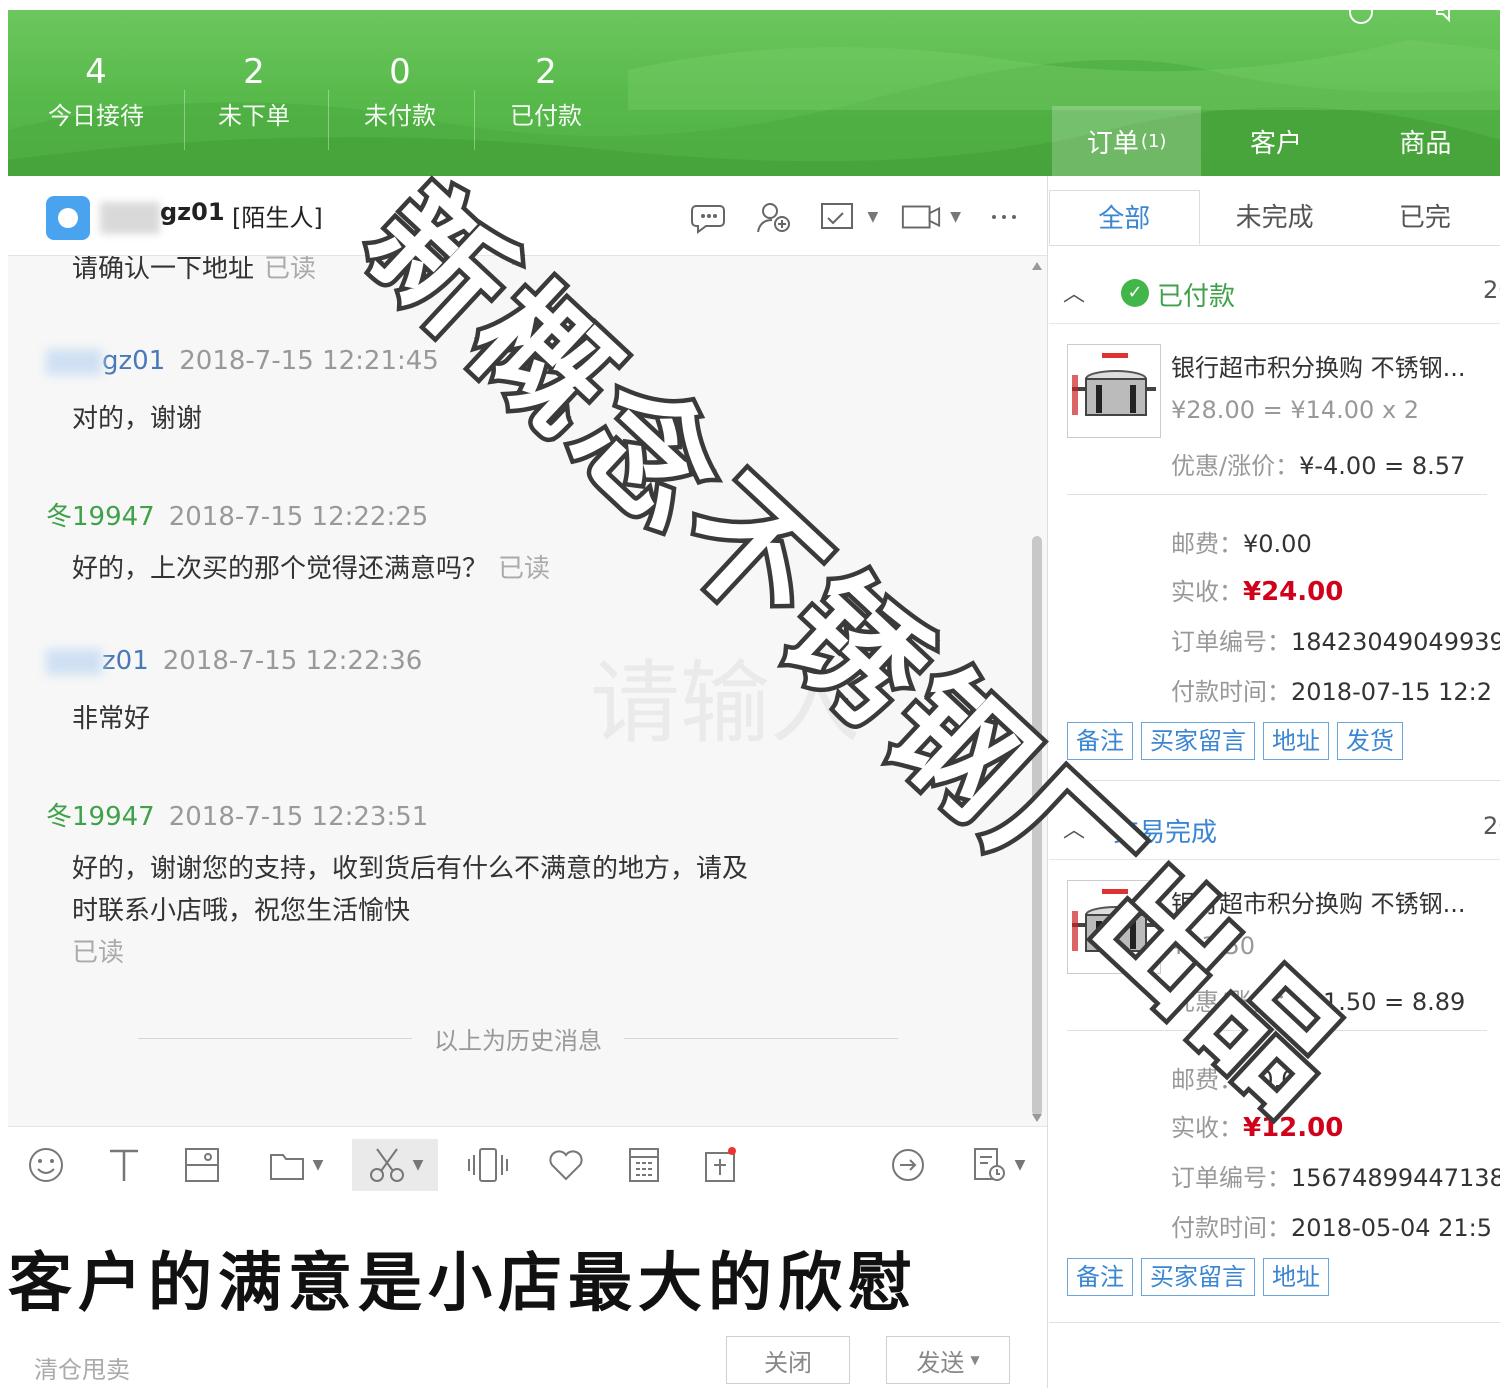 This screenshot has width=1500, height=1388. I want to click on discount-label: 优惠/涨价：, so click(1235, 1002).